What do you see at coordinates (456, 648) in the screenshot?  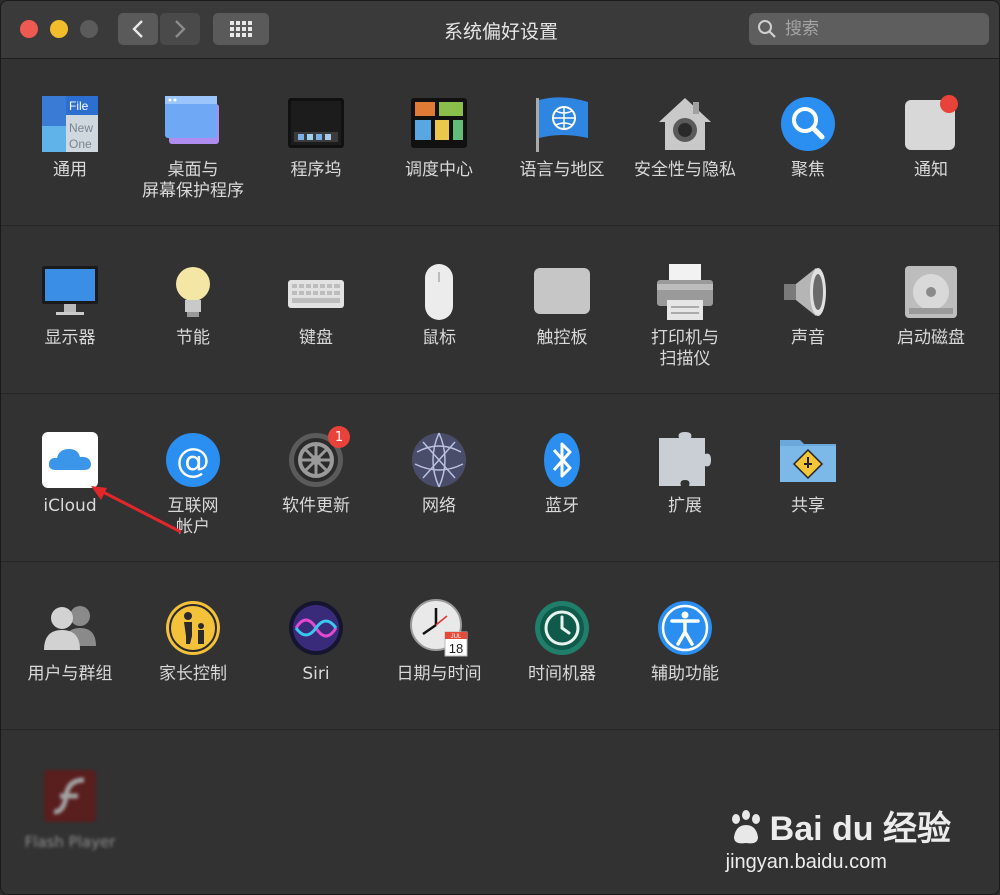 I see `calendar-day-text: 18` at bounding box center [456, 648].